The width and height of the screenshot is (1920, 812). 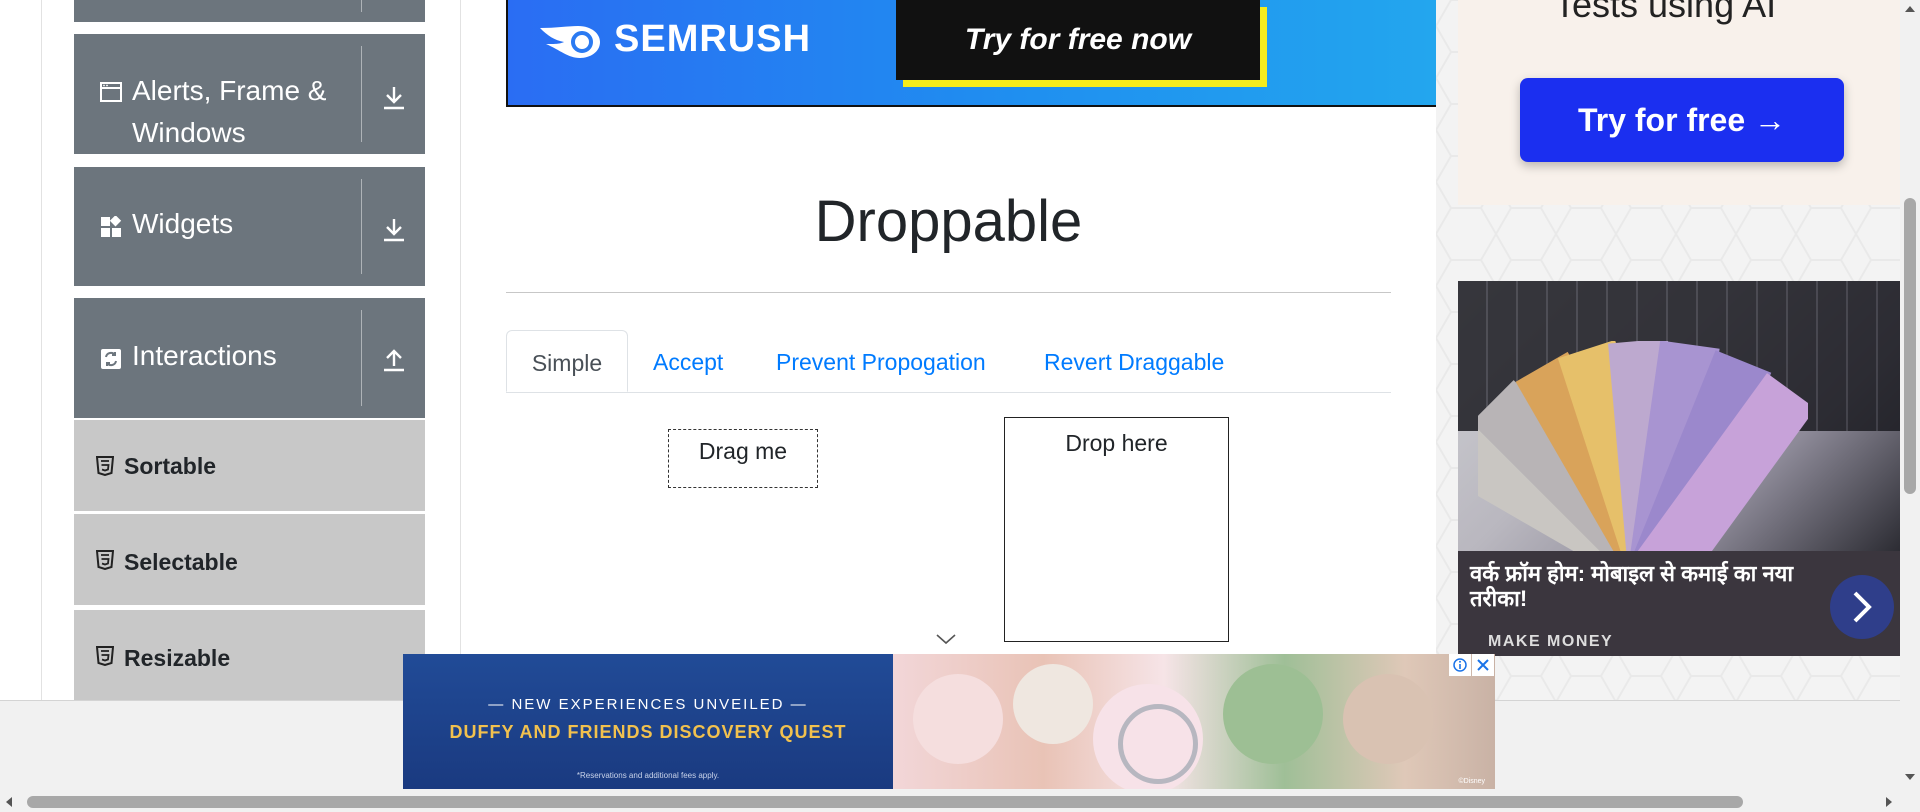 What do you see at coordinates (111, 227) in the screenshot?
I see `widgets-icon` at bounding box center [111, 227].